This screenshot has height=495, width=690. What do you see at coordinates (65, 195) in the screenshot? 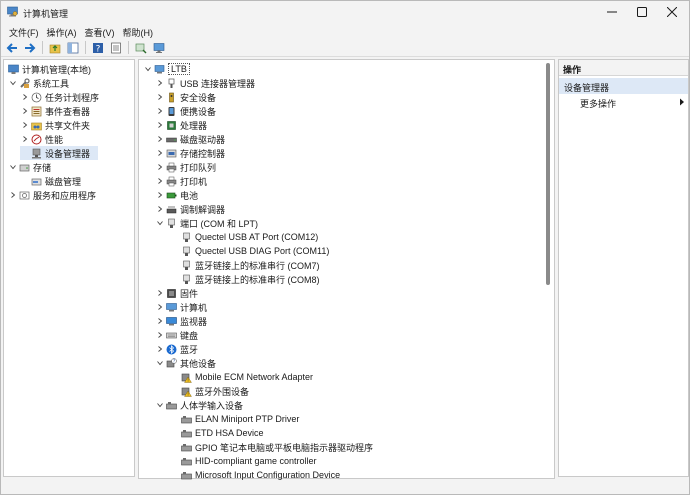
I see `tree-item-label: 服务和应用程序` at bounding box center [65, 195].